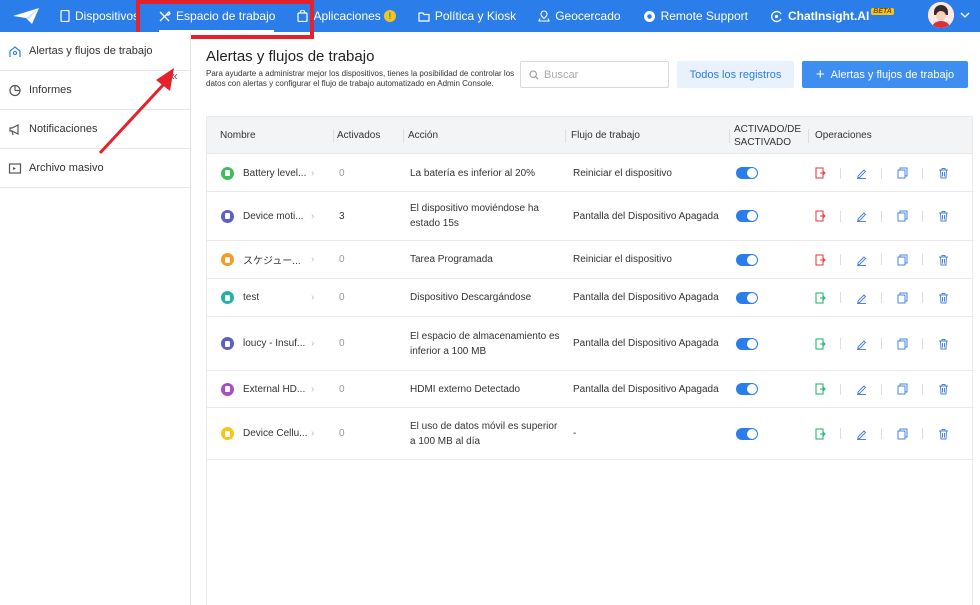  I want to click on lifebuoy-icon, so click(649, 16).